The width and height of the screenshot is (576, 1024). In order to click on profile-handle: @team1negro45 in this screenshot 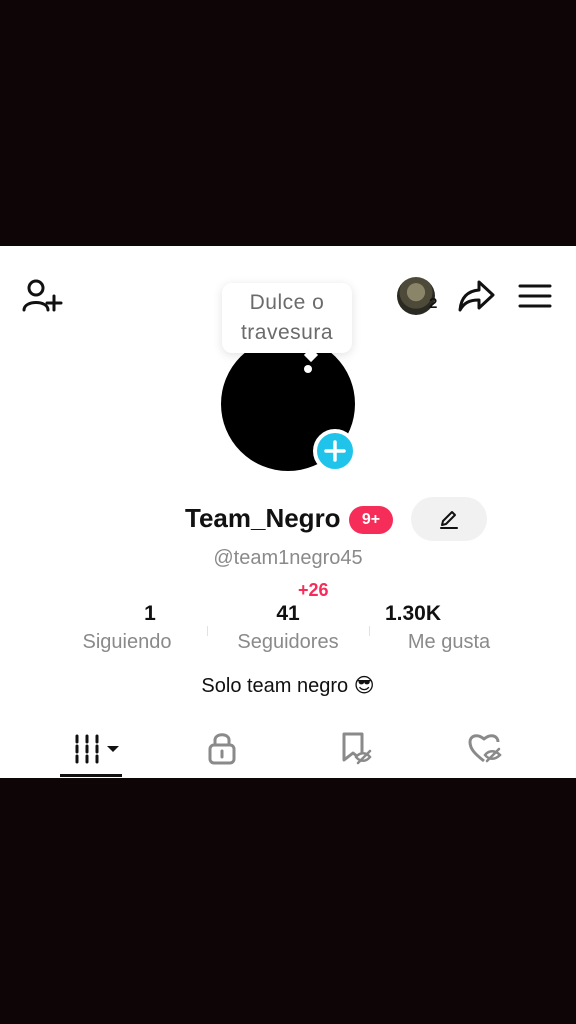, I will do `click(288, 558)`.